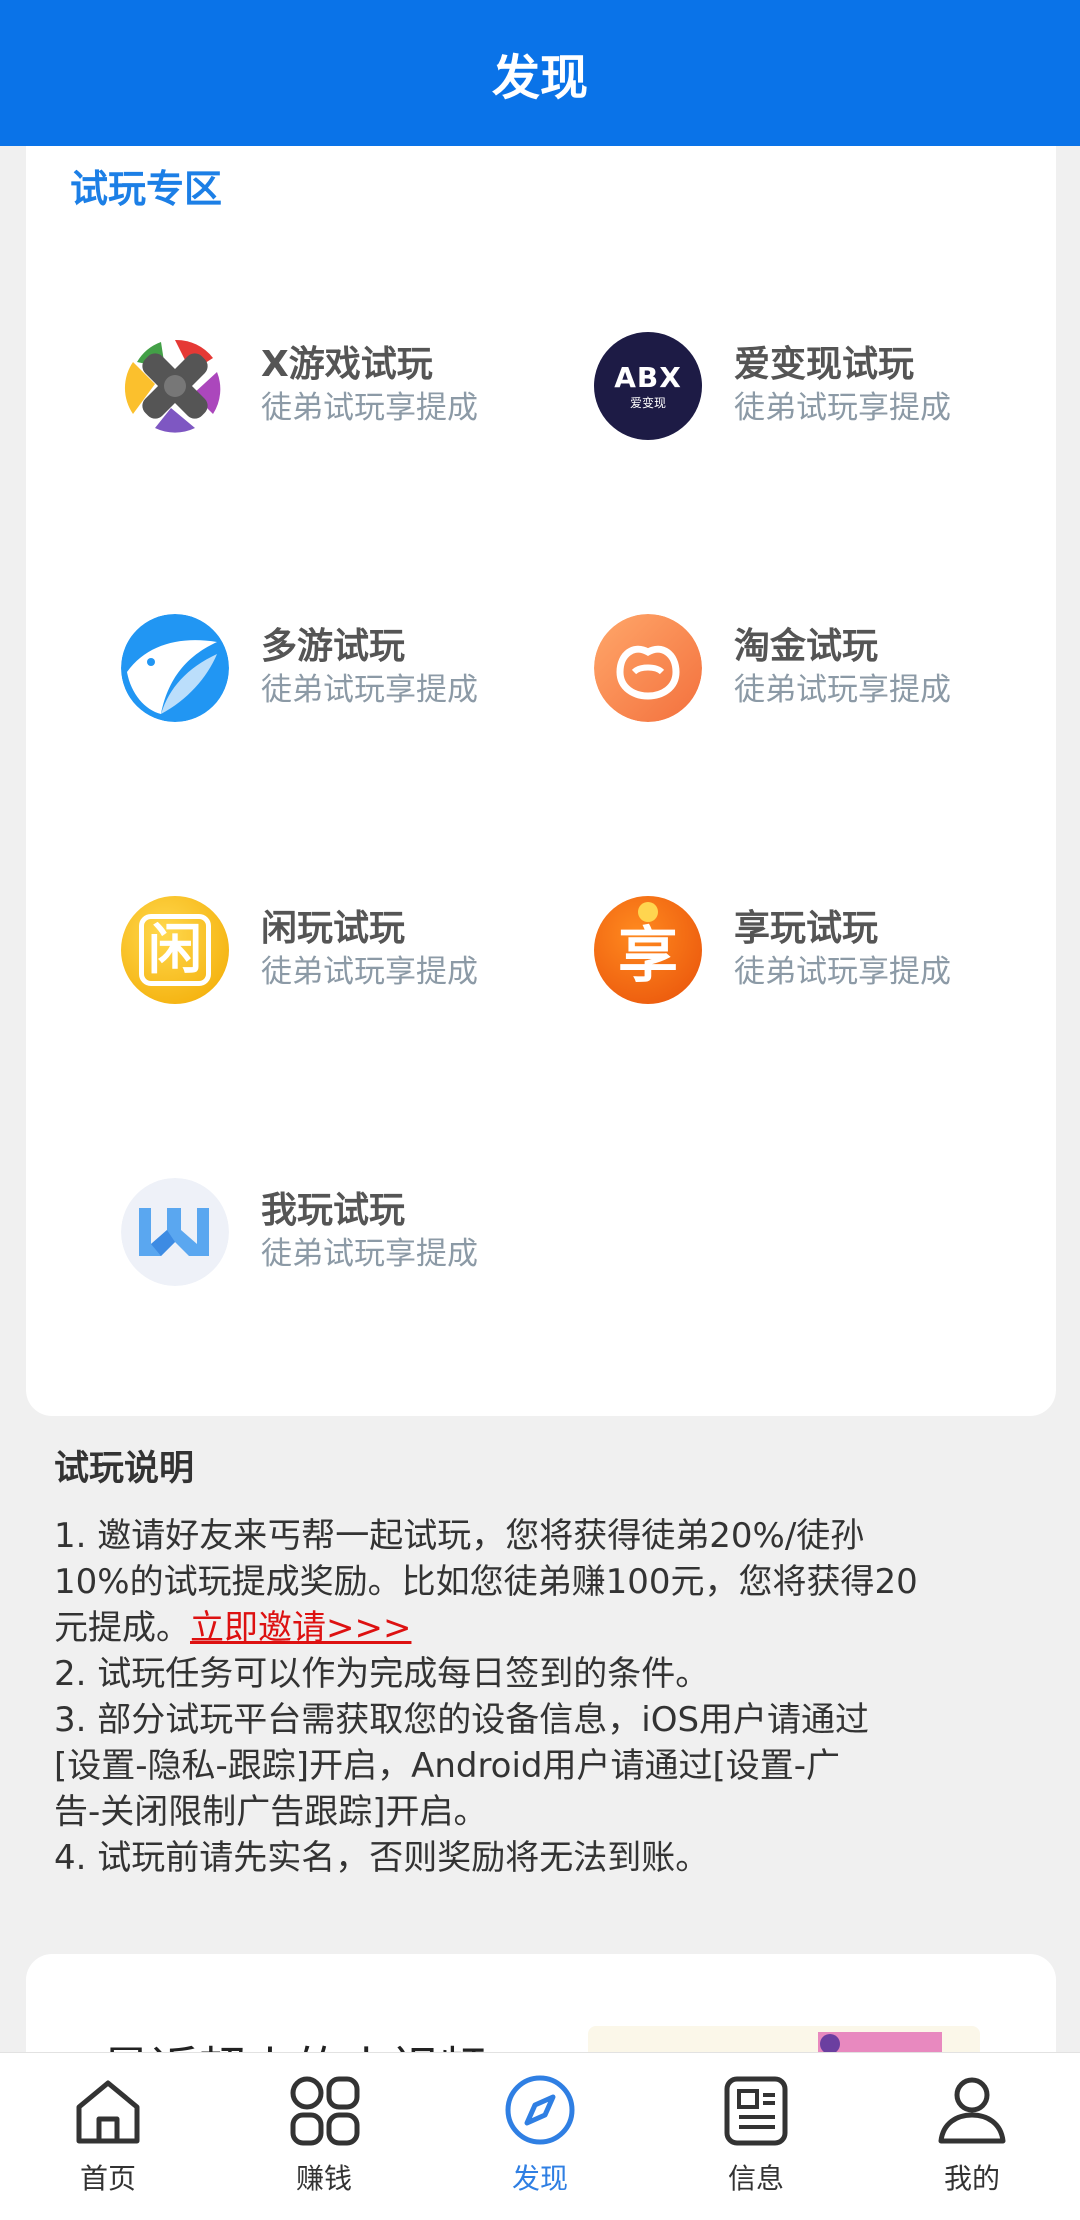 The height and width of the screenshot is (2220, 1080). Describe the element at coordinates (382, 1858) in the screenshot. I see `description-line: 4. 试玩前请先实名，否则奖励将无法到账。` at that location.